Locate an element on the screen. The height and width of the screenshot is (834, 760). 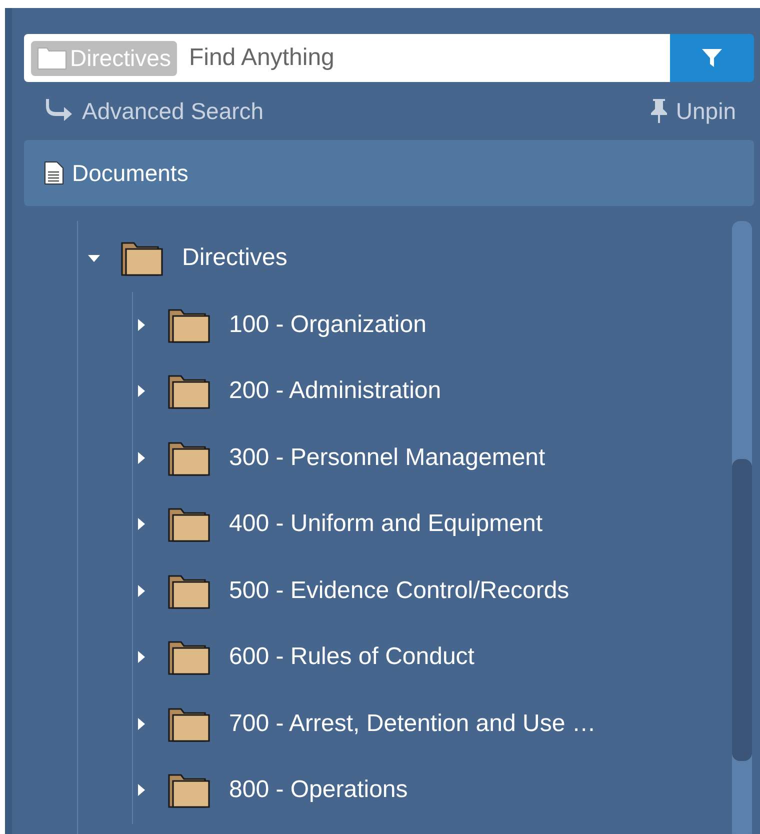
tree-item: 200 - Administration is located at coordinates (335, 391).